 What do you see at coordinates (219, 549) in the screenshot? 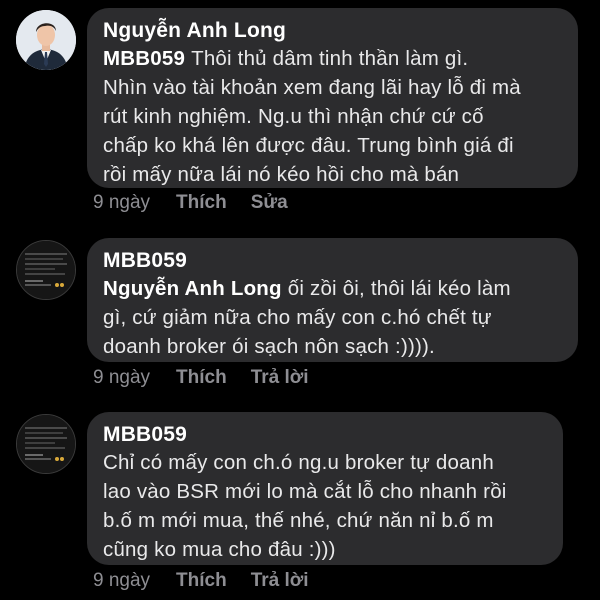
I see `comment-line: cũng ko mua cho đâu :)))` at bounding box center [219, 549].